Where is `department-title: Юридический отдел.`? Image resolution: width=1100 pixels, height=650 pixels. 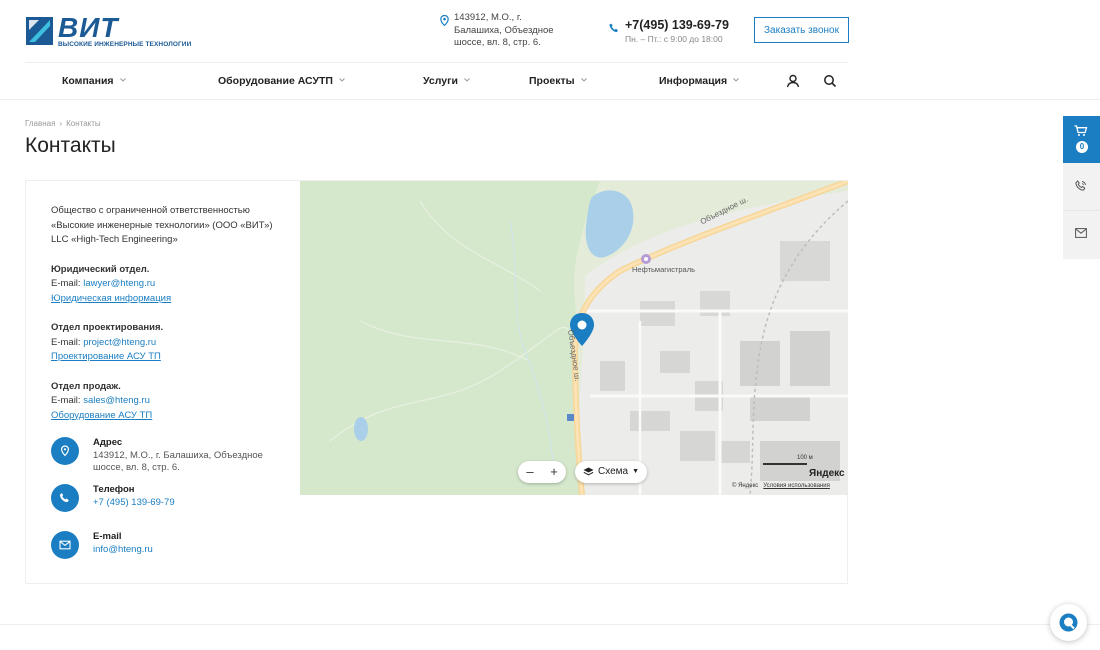 department-title: Юридический отдел. is located at coordinates (100, 269).